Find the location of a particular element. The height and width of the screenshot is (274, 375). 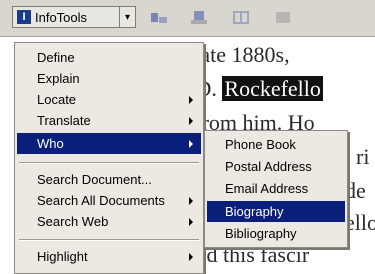

submenu-item-bibliography: Bibliography is located at coordinates (276, 233).